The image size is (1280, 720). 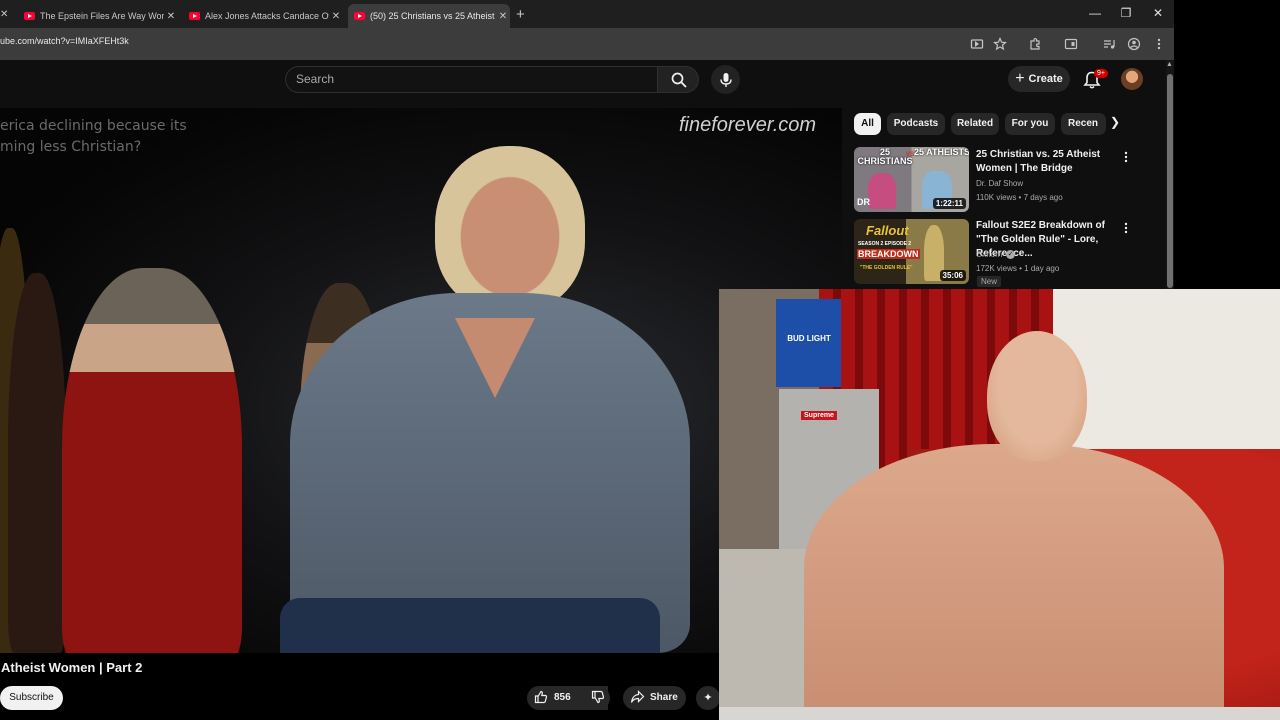 What do you see at coordinates (1019, 197) in the screenshot?
I see `related-video-meta: 110K views • 7 days ago` at bounding box center [1019, 197].